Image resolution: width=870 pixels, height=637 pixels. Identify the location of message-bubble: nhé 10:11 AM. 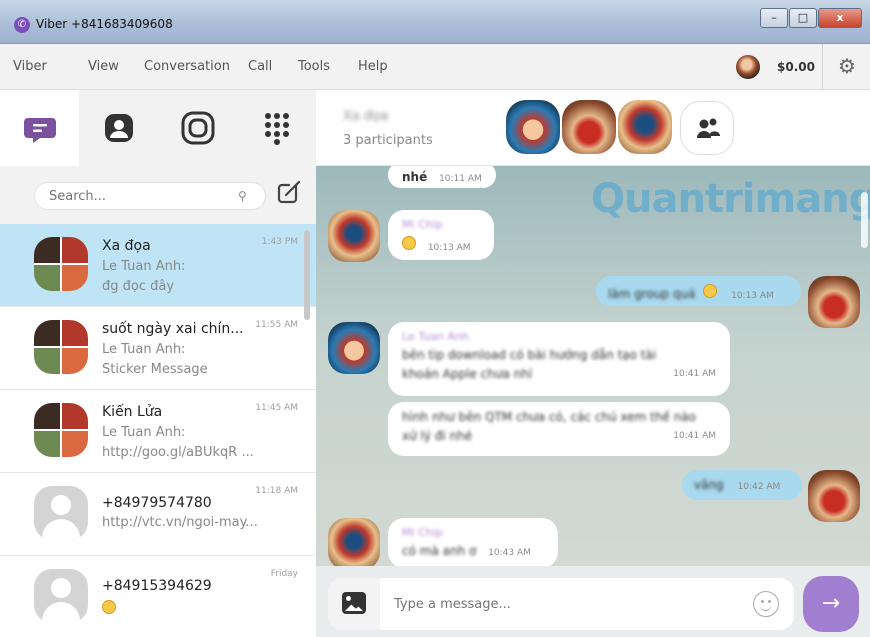
(442, 177).